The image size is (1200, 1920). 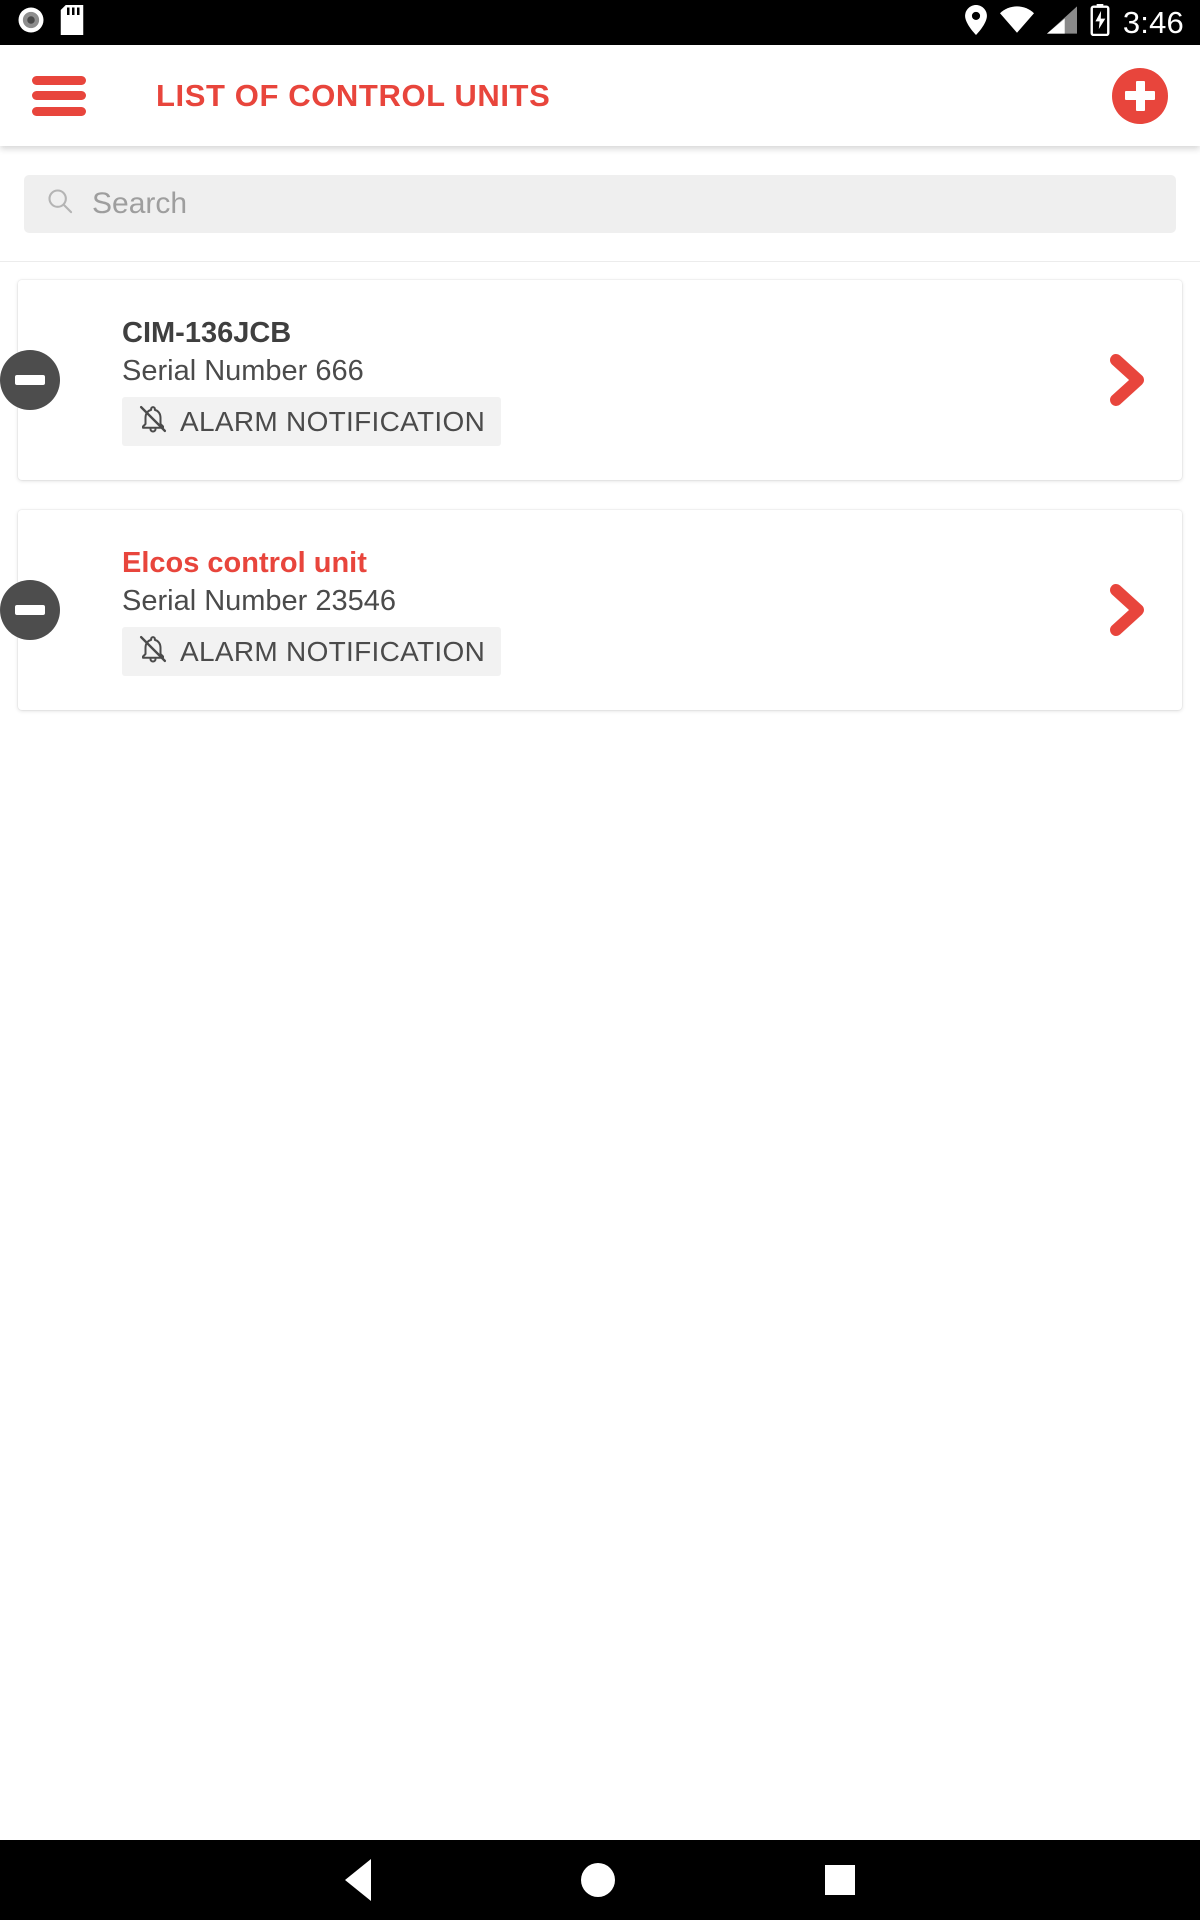 What do you see at coordinates (975, 22) in the screenshot?
I see `location-pin-icon` at bounding box center [975, 22].